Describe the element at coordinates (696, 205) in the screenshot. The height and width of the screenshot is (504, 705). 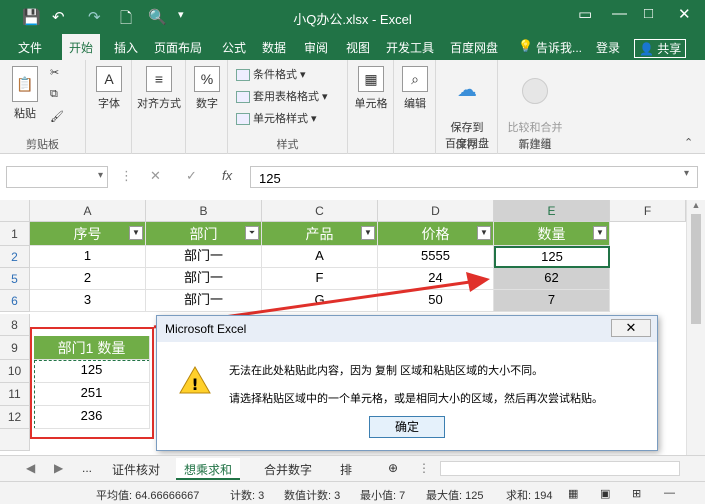
I see `scroll-up-icon: ▲` at that location.